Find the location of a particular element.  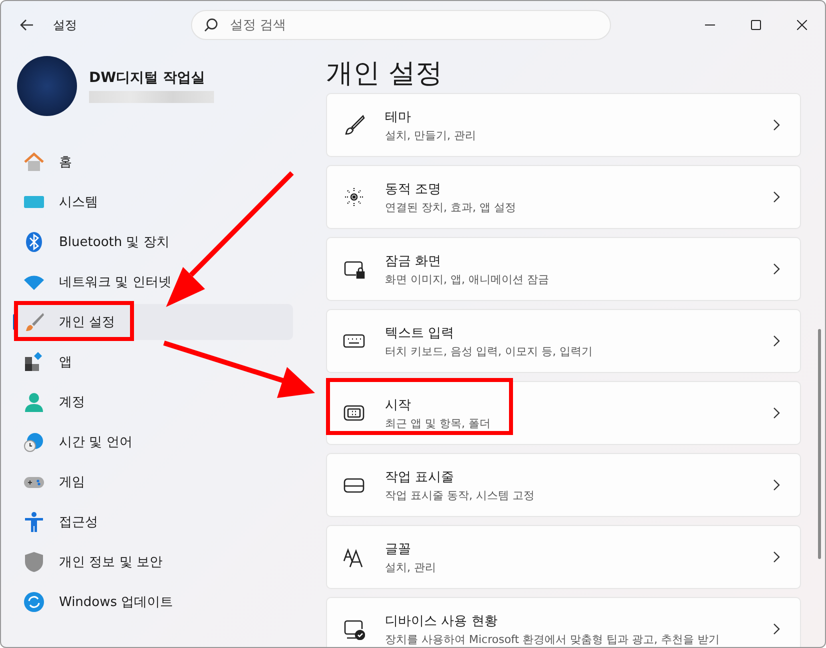

card-description: 설치, 만들기, 관리 is located at coordinates (431, 135).